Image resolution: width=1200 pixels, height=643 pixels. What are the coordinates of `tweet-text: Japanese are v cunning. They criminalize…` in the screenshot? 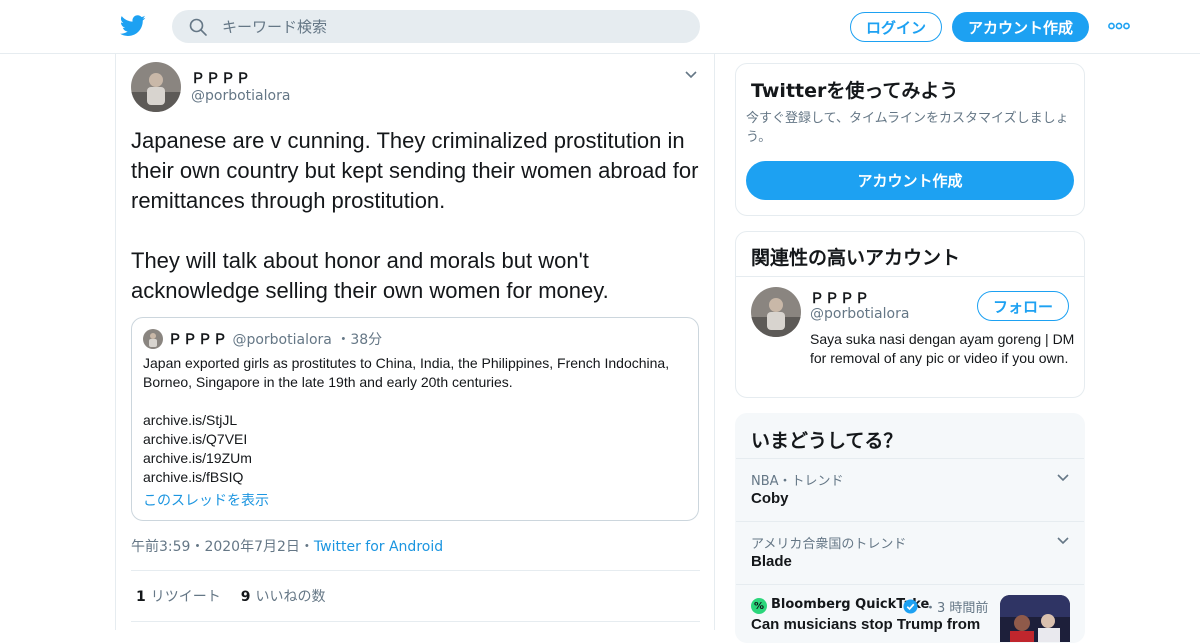 It's located at (415, 215).